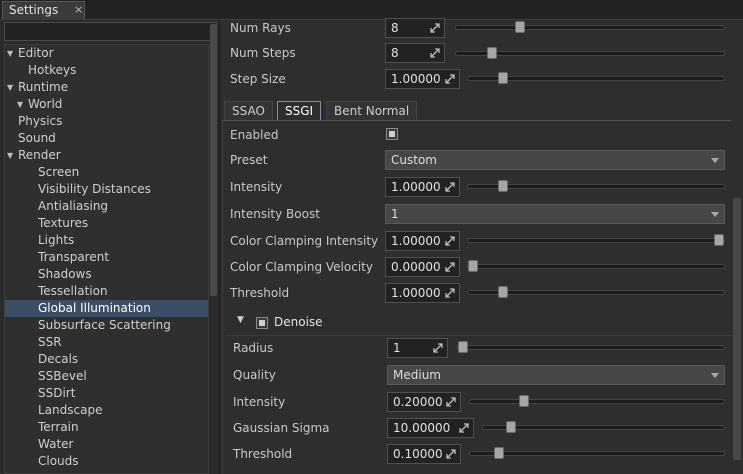  I want to click on tree-item: Transparent, so click(106, 257).